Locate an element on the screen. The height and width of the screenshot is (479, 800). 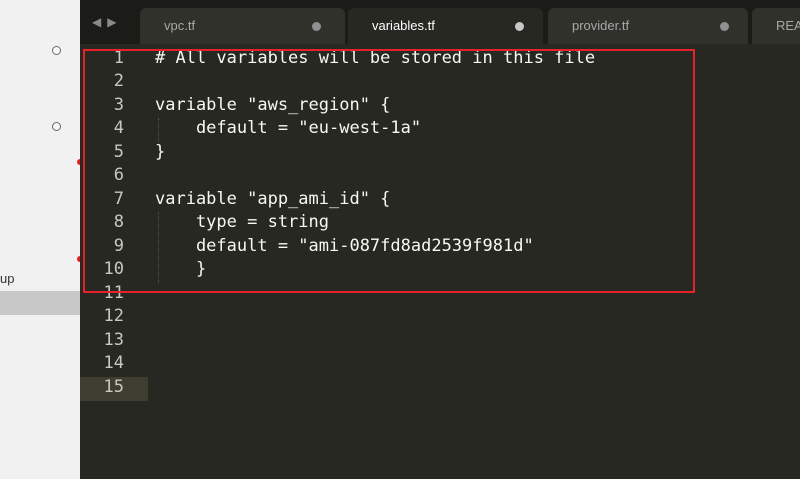
tab-vpc-tf: vpc.tf is located at coordinates (242, 26).